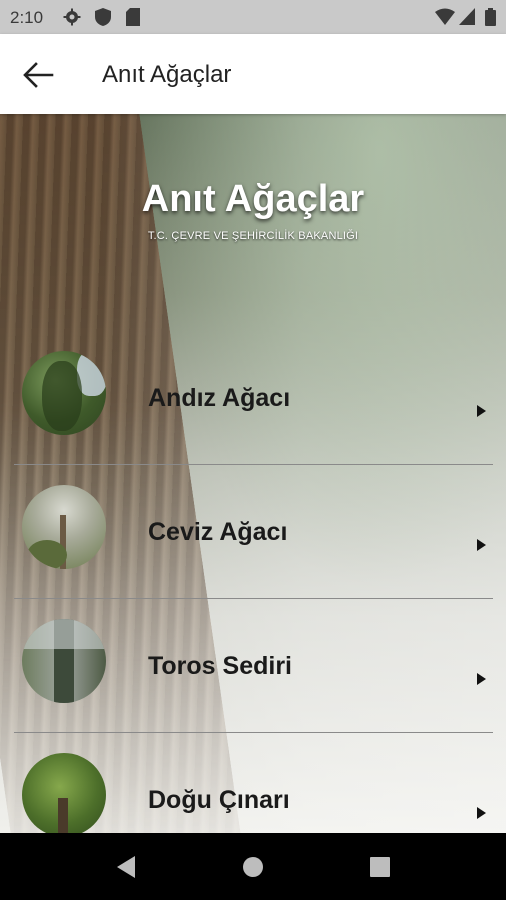 Image resolution: width=506 pixels, height=900 pixels. I want to click on list-item-ceviz: Ceviz Ağacı, so click(253, 548).